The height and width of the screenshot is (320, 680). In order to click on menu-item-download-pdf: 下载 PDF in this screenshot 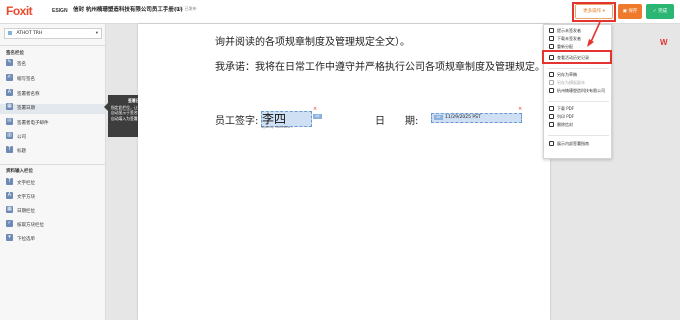, I will do `click(561, 109)`.